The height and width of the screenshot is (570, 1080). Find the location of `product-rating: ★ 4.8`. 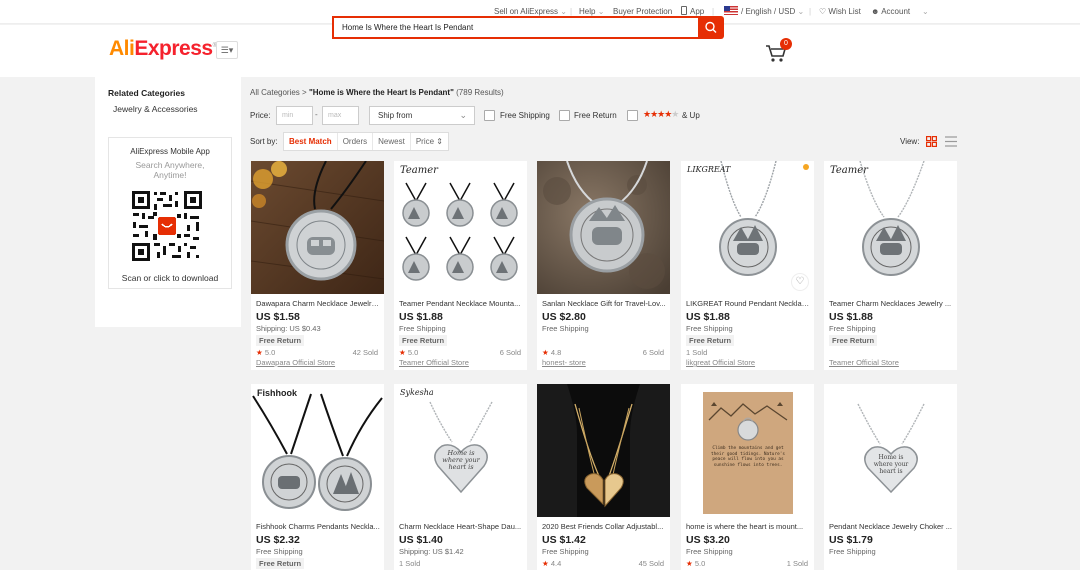

product-rating: ★ 4.8 is located at coordinates (551, 352).